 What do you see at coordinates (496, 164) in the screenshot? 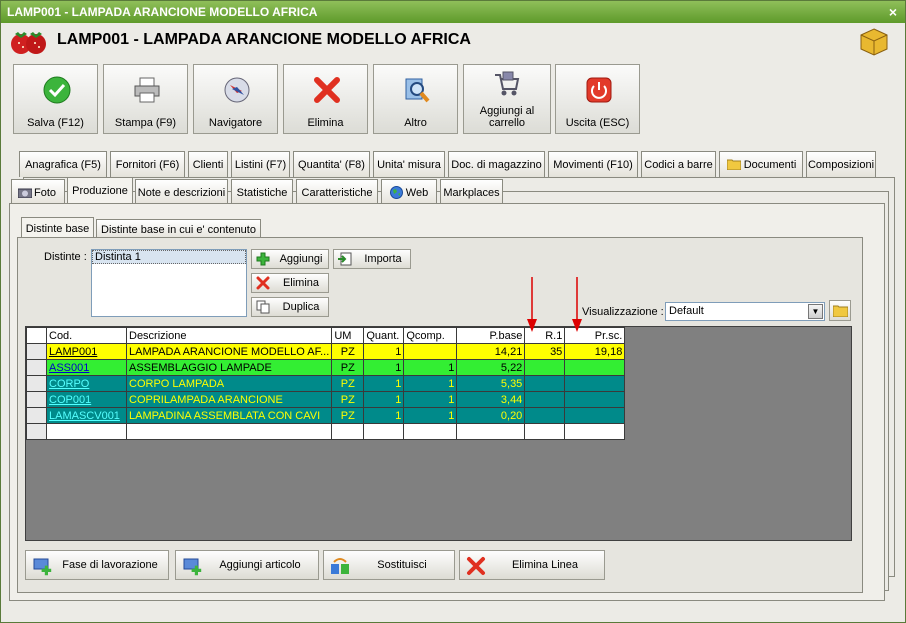
I see `tab-doc-magazzino: Doc. di magazzino` at bounding box center [496, 164].